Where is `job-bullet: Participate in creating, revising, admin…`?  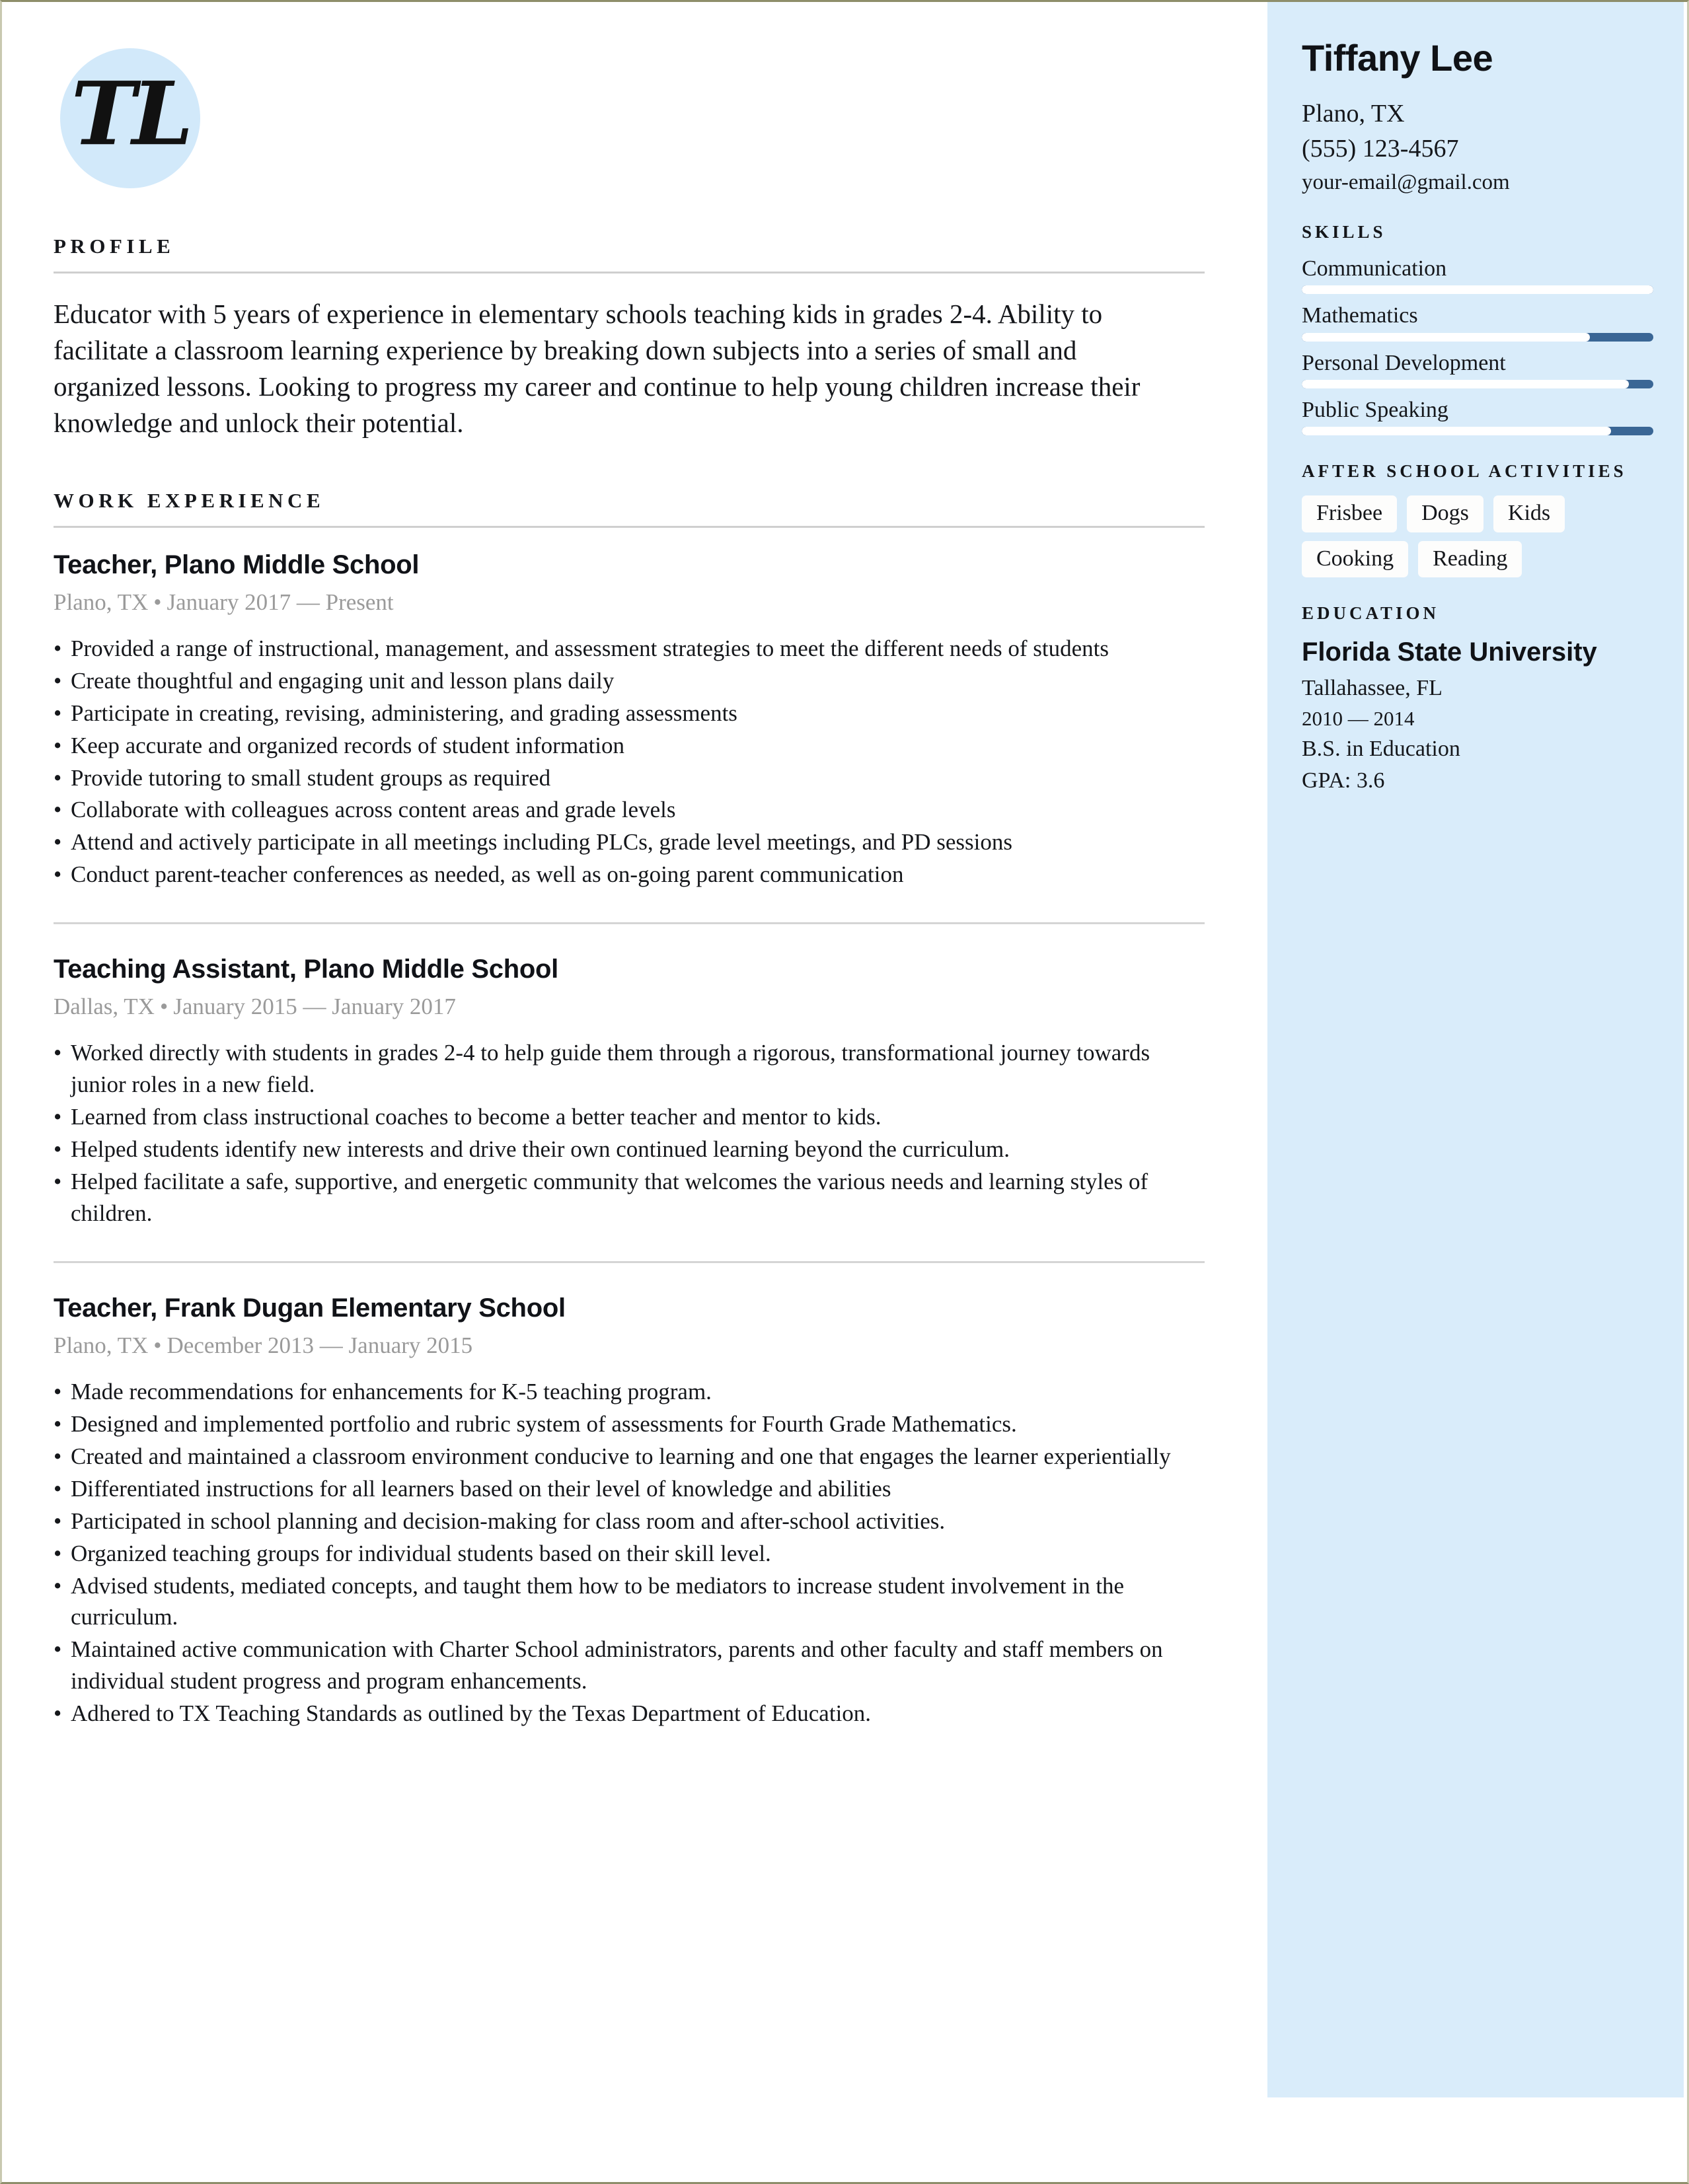
job-bullet: Participate in creating, revising, admin… is located at coordinates (624, 713).